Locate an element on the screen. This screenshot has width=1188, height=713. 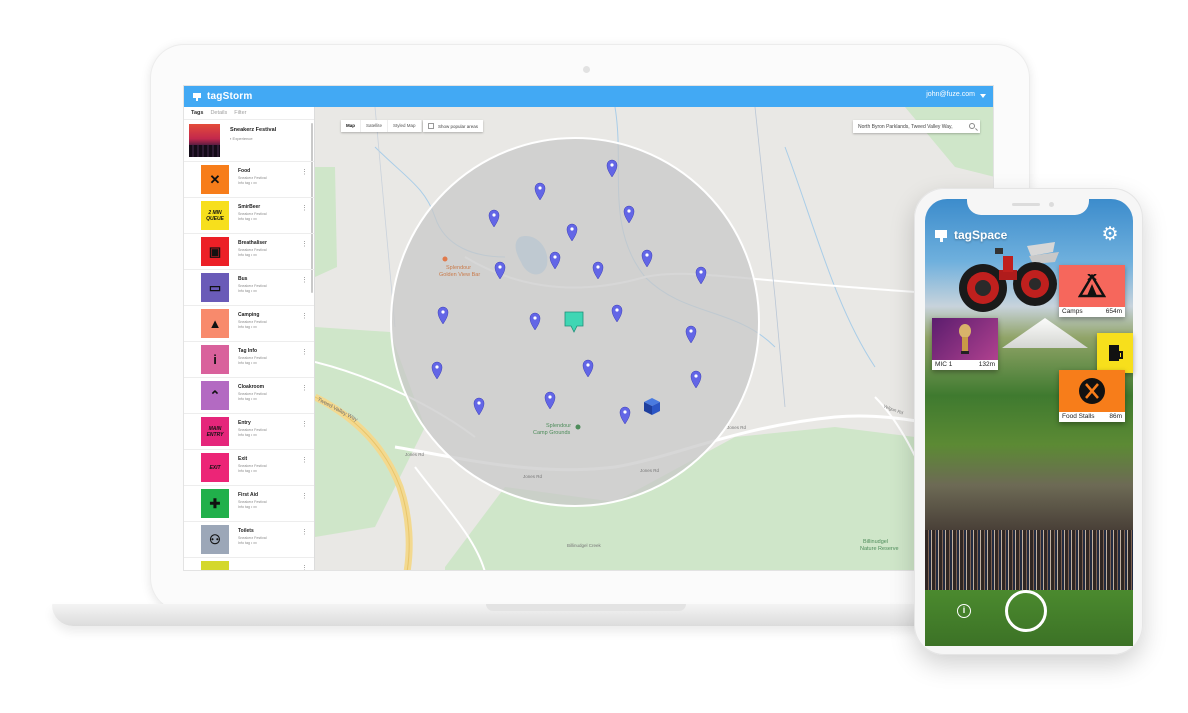
popular-areas-toggle: Show popular areas is located at coordinates (453, 126).